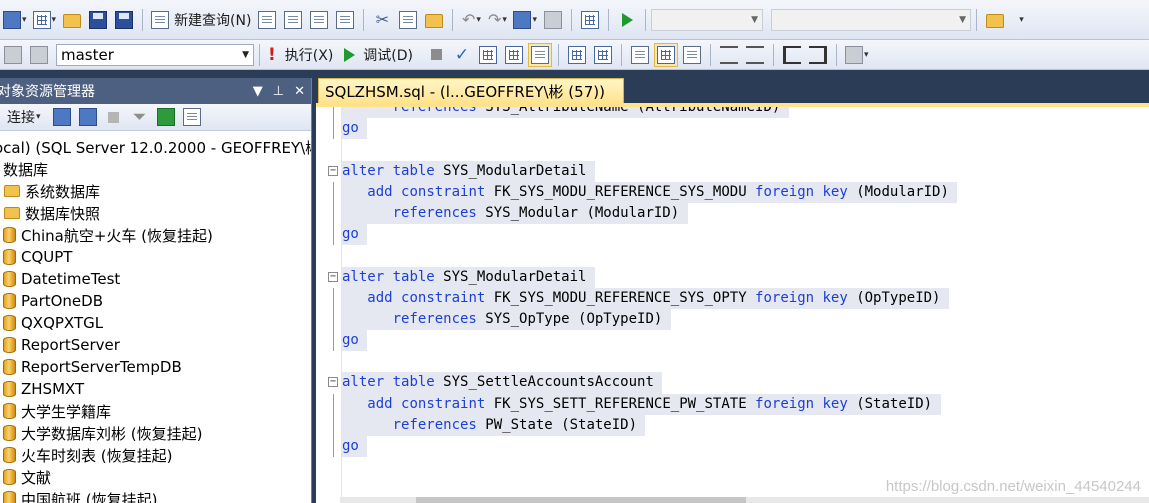  Describe the element at coordinates (434, 20) in the screenshot. I see `paste-button` at that location.